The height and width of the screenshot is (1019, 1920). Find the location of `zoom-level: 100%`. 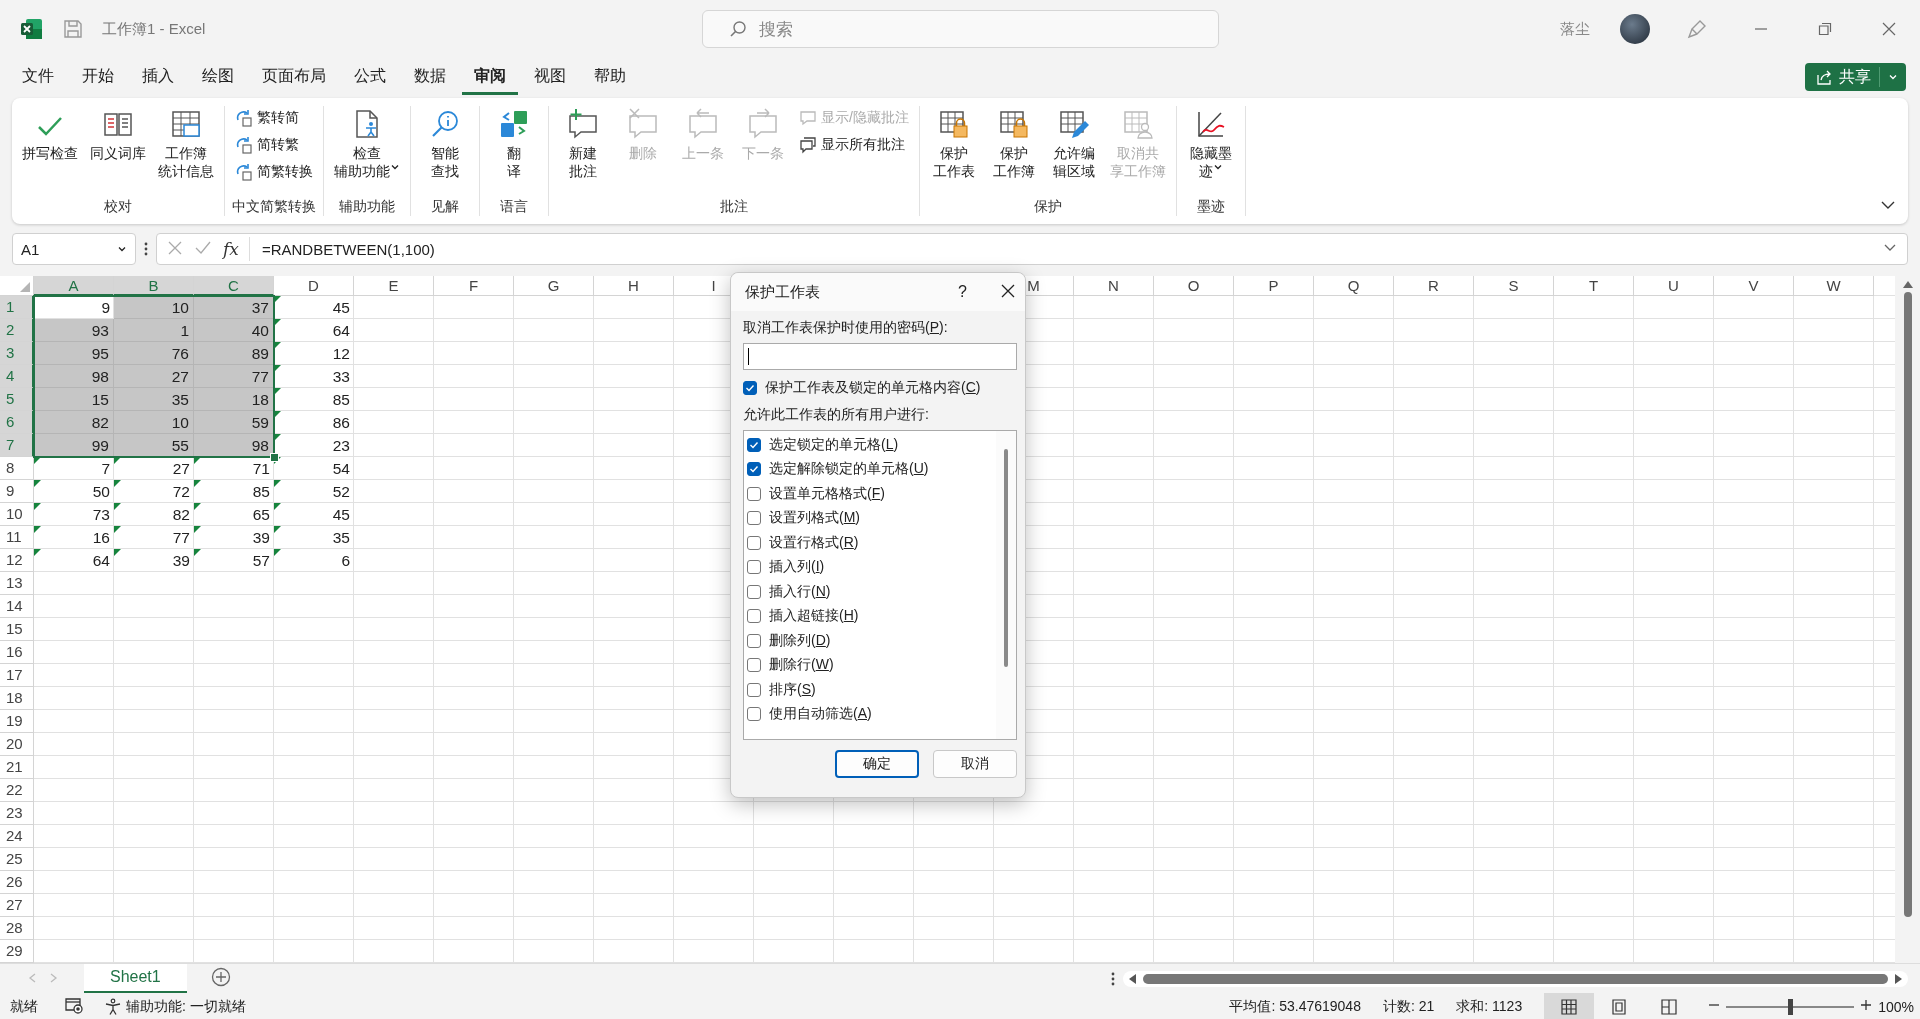

zoom-level: 100% is located at coordinates (1896, 1006).